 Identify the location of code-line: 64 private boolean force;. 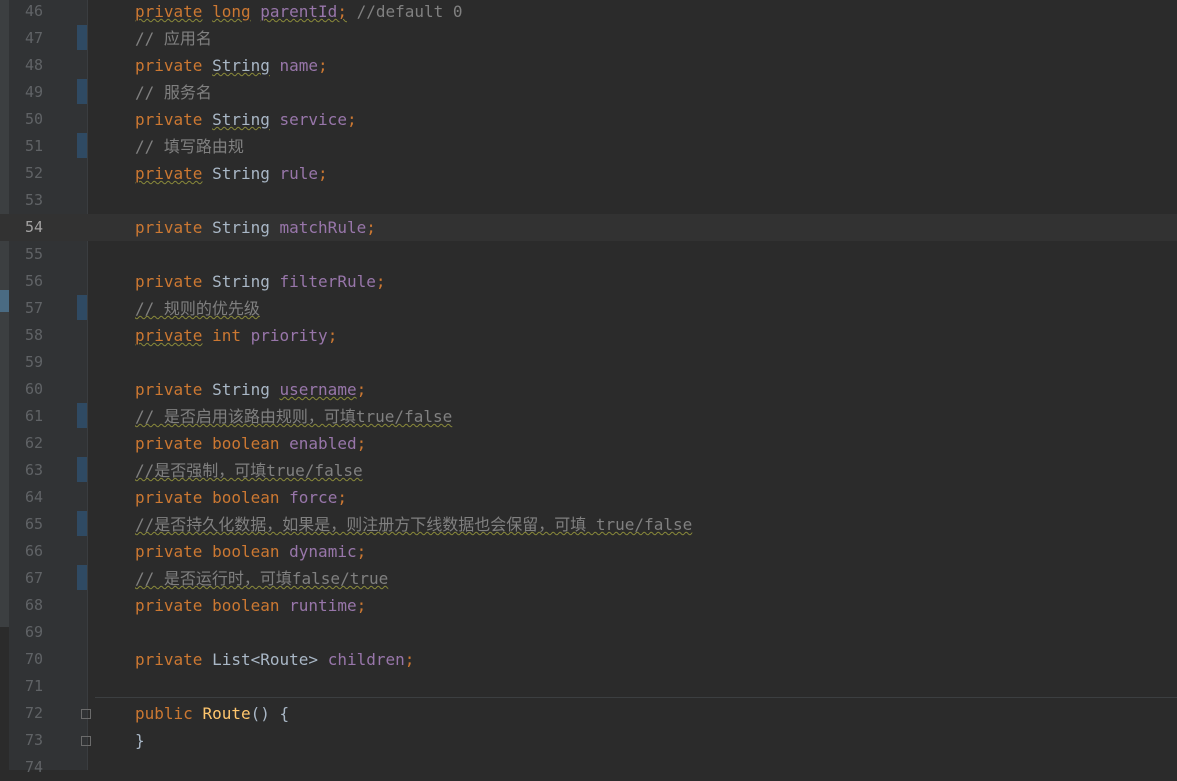
(588, 497).